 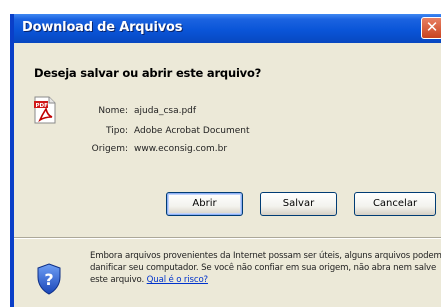 I want to click on risk-link: Qual é o risco?, so click(x=177, y=280).